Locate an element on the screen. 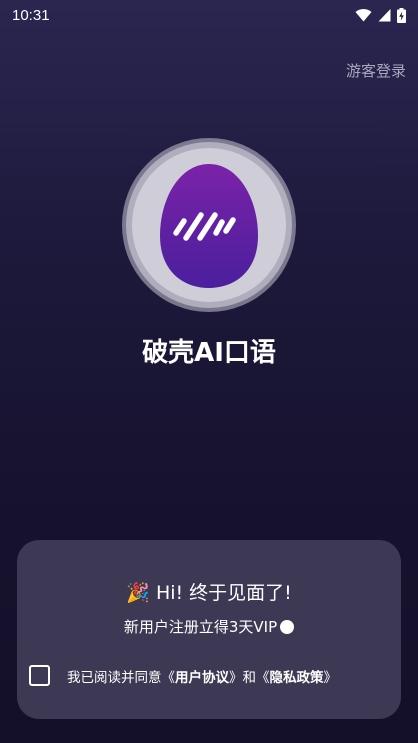 Image resolution: width=418 pixels, height=743 pixels. agreement-suffix: 》 is located at coordinates (330, 677).